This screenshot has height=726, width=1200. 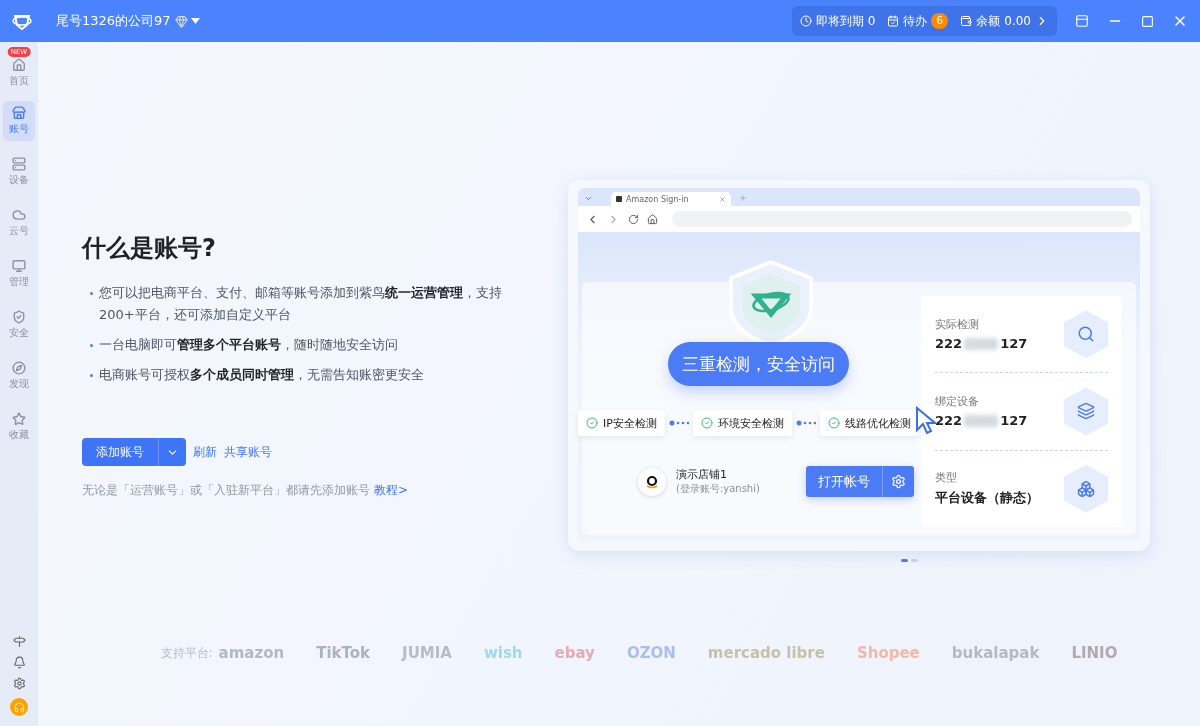 What do you see at coordinates (940, 21) in the screenshot?
I see `count-badge: 6` at bounding box center [940, 21].